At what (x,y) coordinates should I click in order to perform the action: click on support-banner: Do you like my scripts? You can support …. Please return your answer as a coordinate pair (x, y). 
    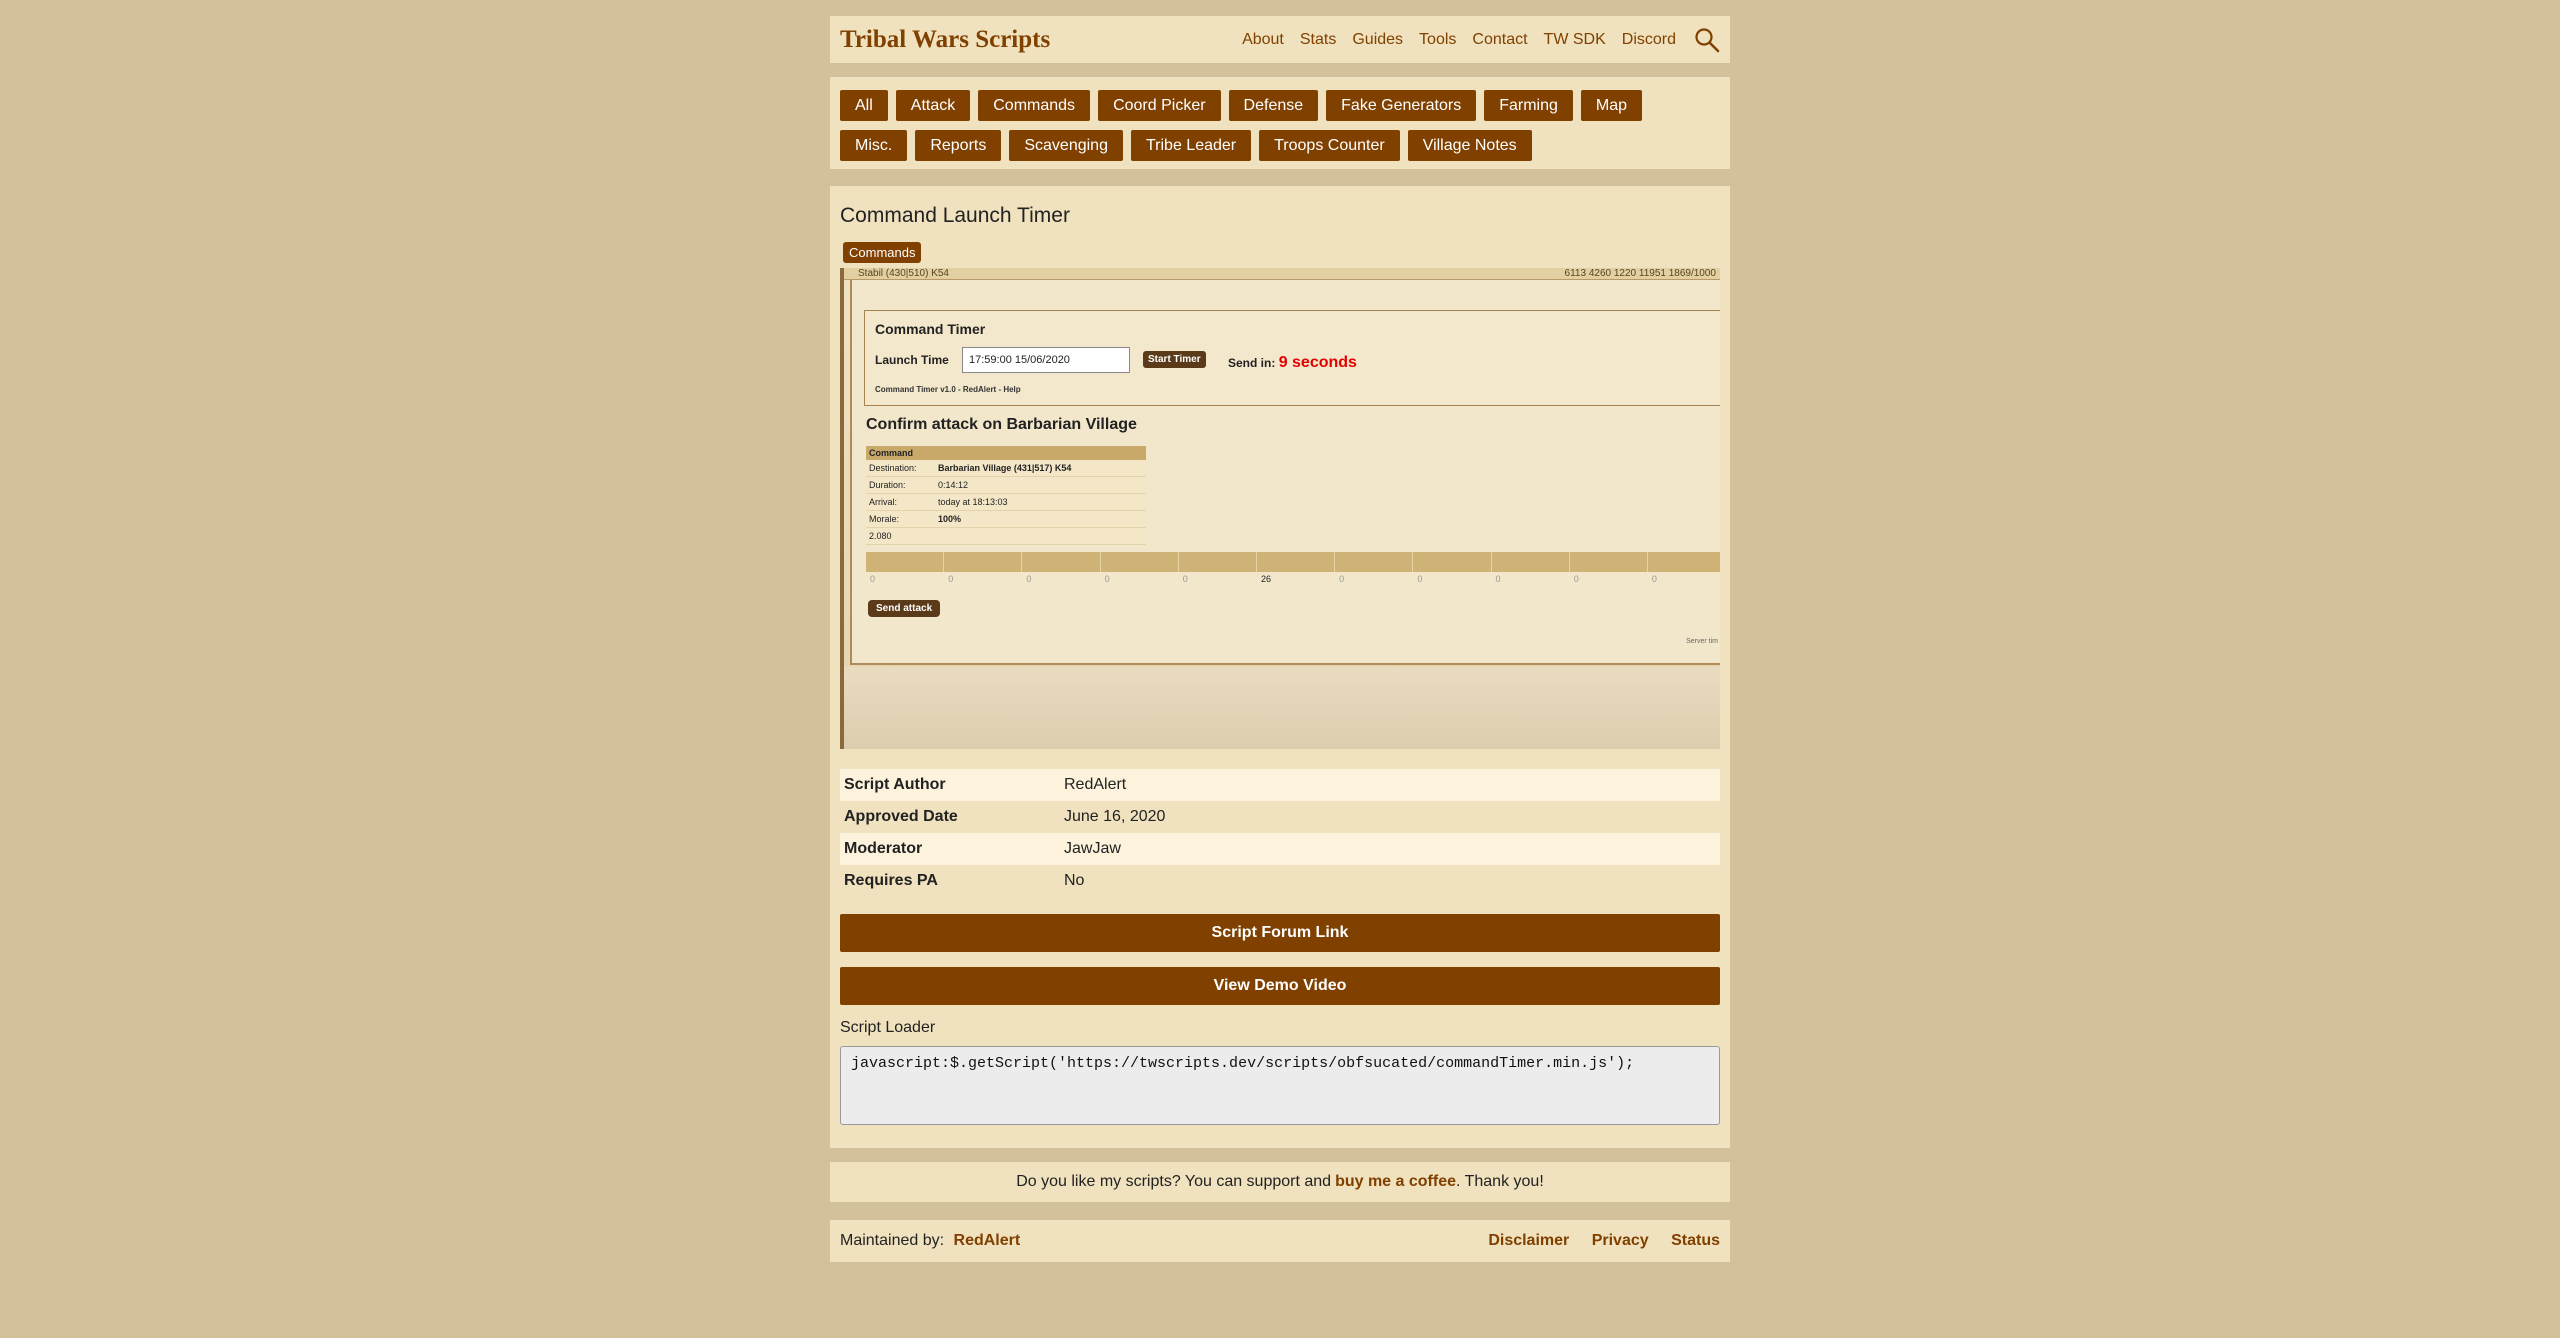
    Looking at the image, I should click on (1280, 1182).